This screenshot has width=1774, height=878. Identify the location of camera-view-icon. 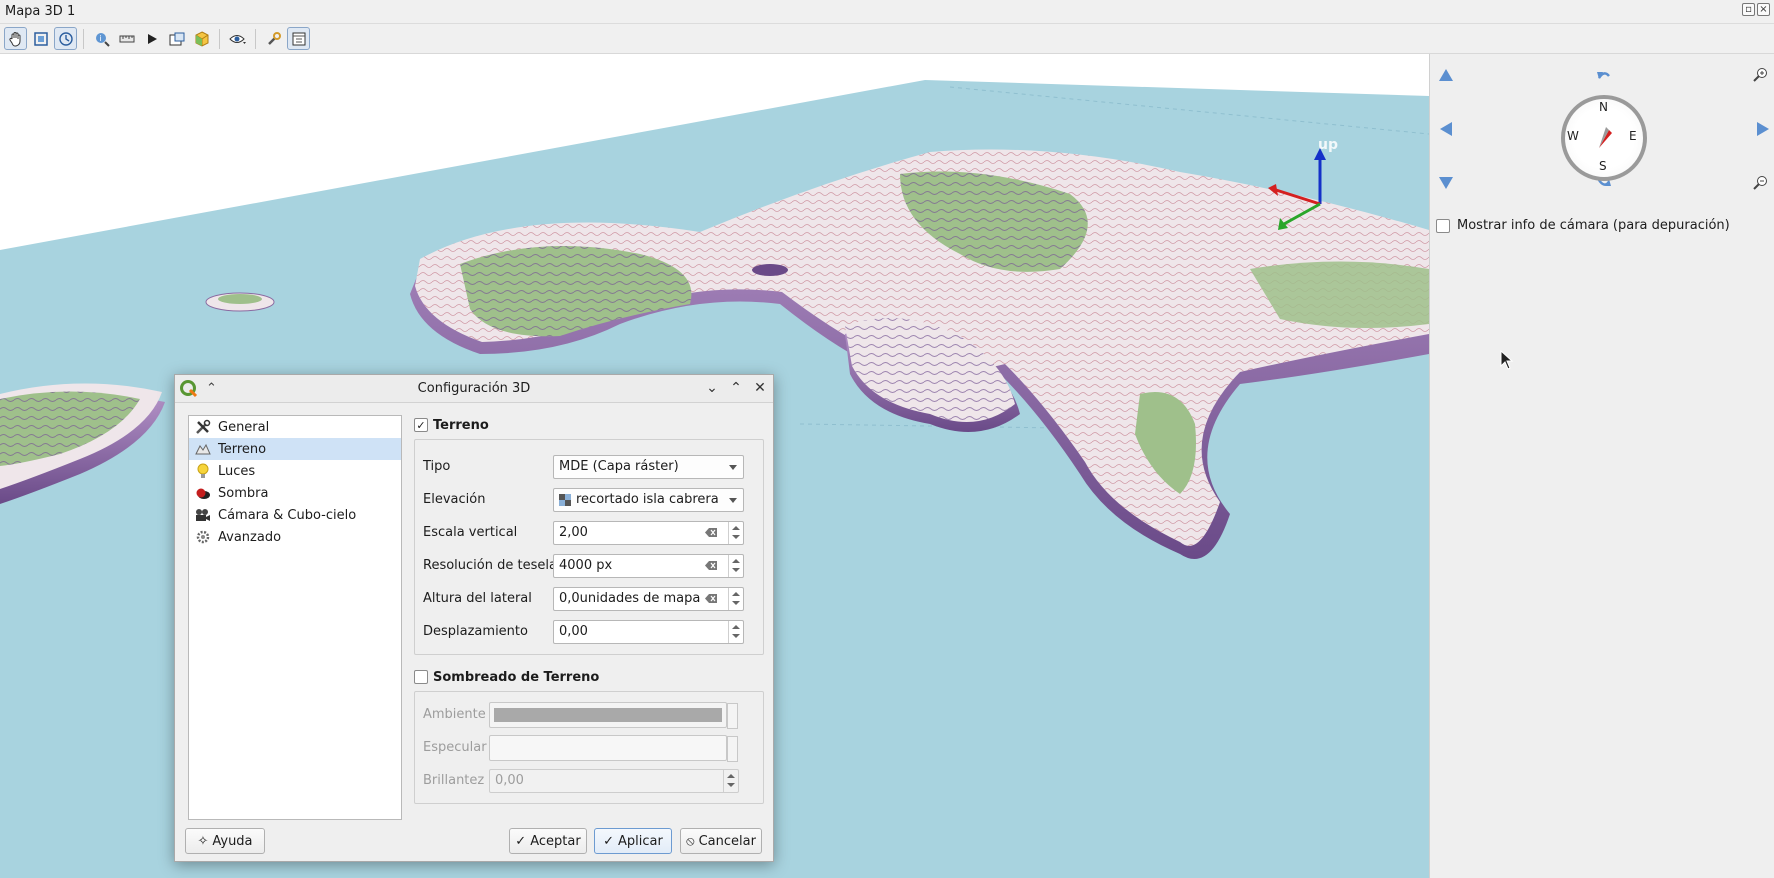
(65, 38).